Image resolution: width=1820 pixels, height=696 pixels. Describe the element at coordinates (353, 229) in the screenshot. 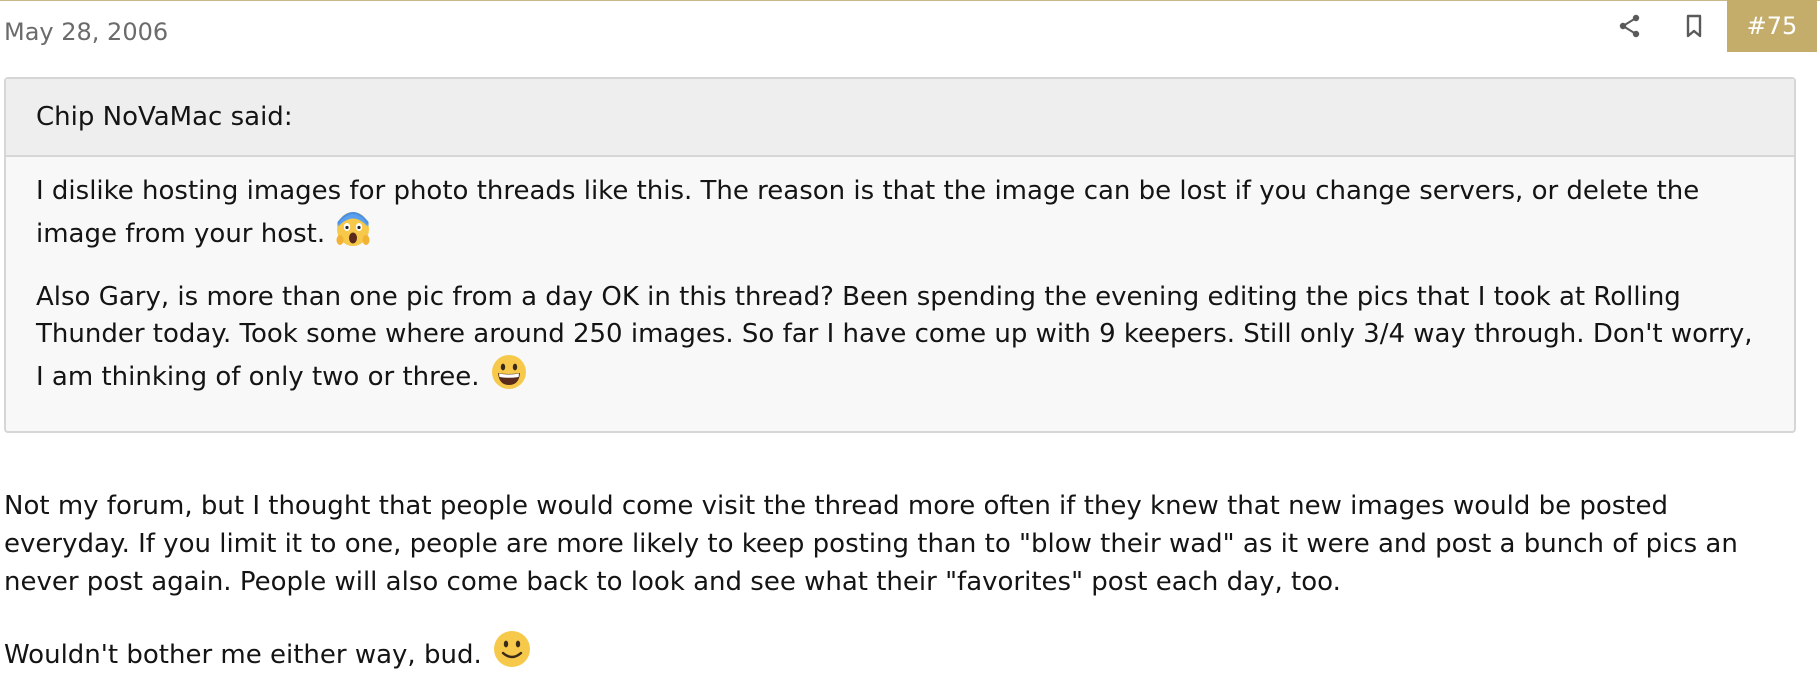

I see `screaming-face-emoji` at that location.